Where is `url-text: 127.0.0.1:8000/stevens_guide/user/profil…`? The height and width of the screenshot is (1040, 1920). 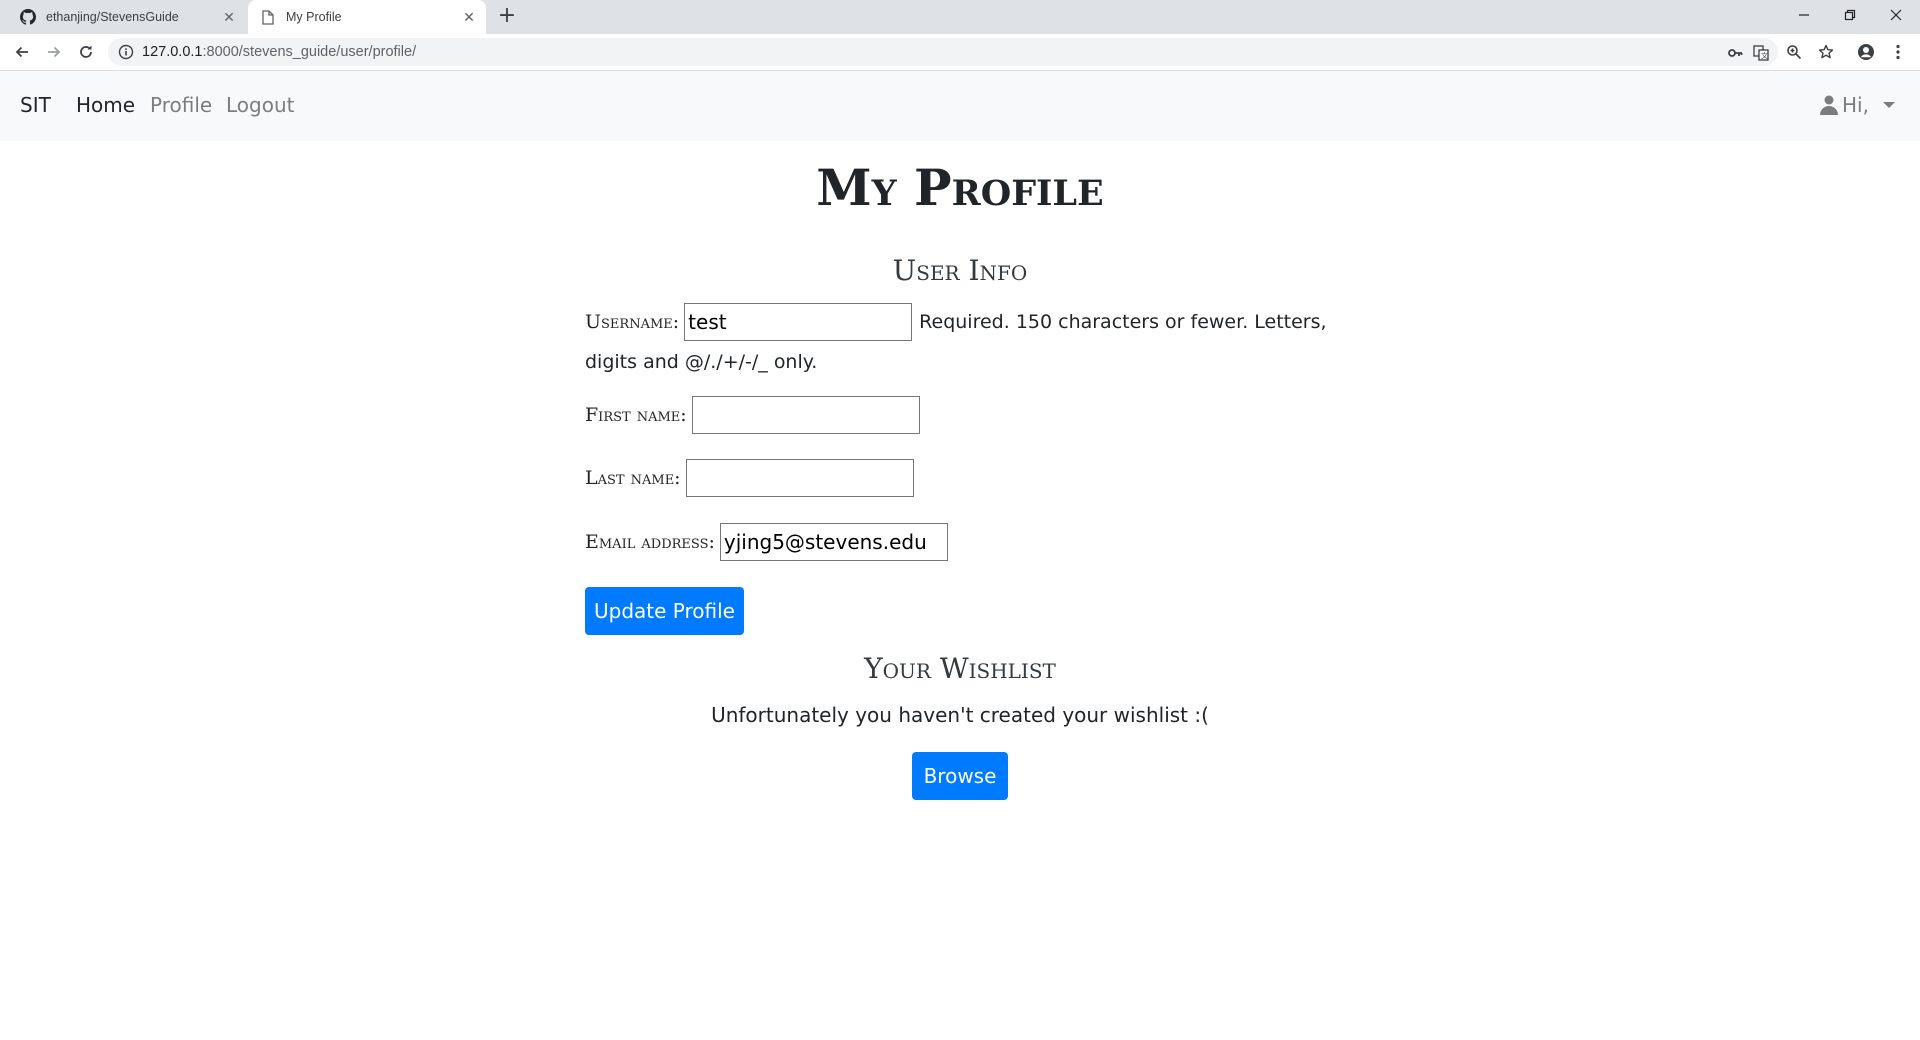 url-text: 127.0.0.1:8000/stevens_guide/user/profil… is located at coordinates (279, 52).